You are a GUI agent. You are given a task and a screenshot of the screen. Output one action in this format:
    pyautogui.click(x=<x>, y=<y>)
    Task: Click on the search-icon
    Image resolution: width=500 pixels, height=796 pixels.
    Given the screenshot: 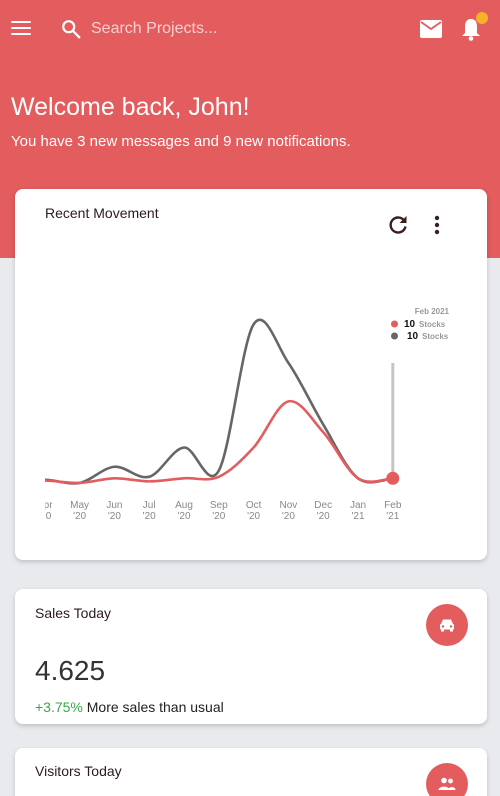 What is the action you would take?
    pyautogui.click(x=71, y=29)
    